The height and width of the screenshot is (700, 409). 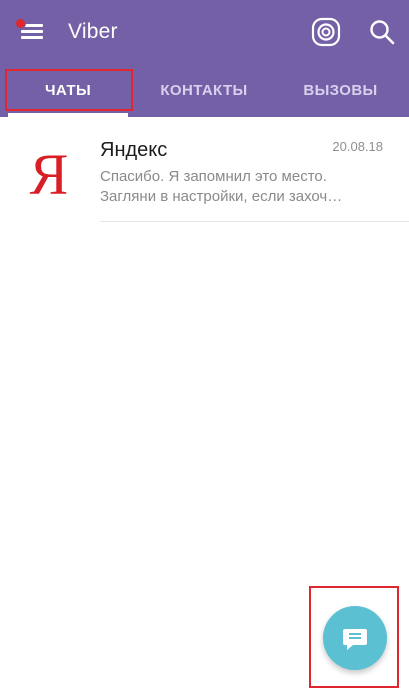 I want to click on stories-button, so click(x=326, y=32).